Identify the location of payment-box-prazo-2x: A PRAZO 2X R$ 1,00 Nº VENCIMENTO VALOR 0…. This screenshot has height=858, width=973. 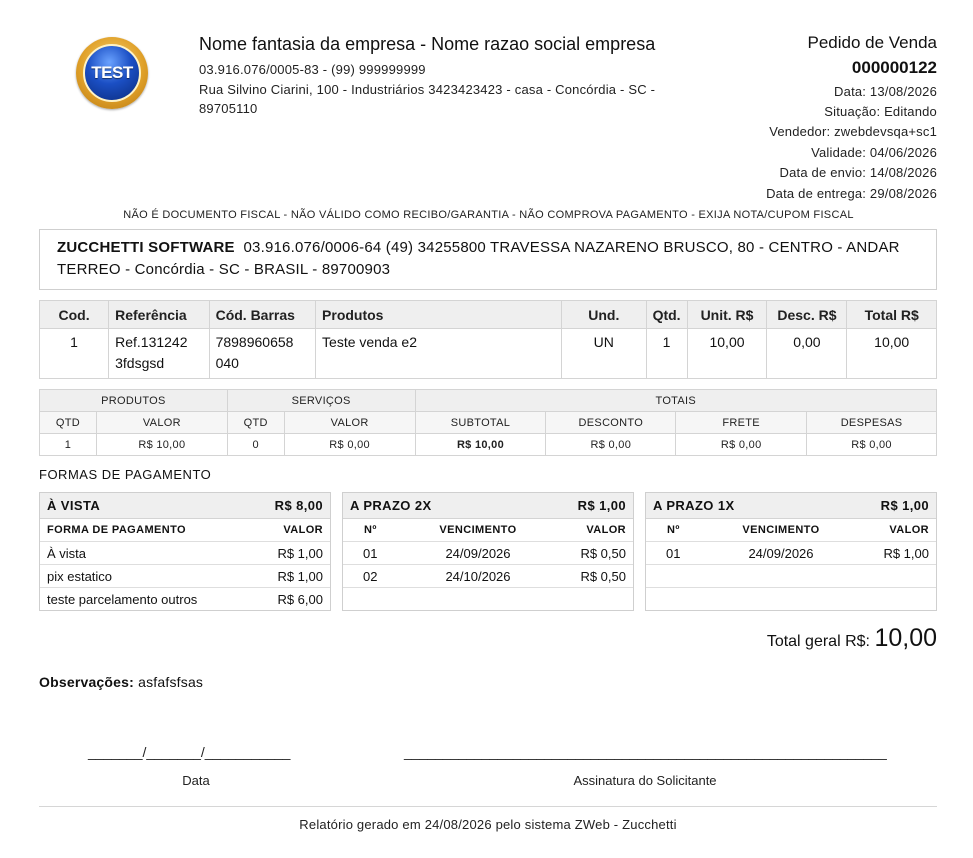
(488, 551).